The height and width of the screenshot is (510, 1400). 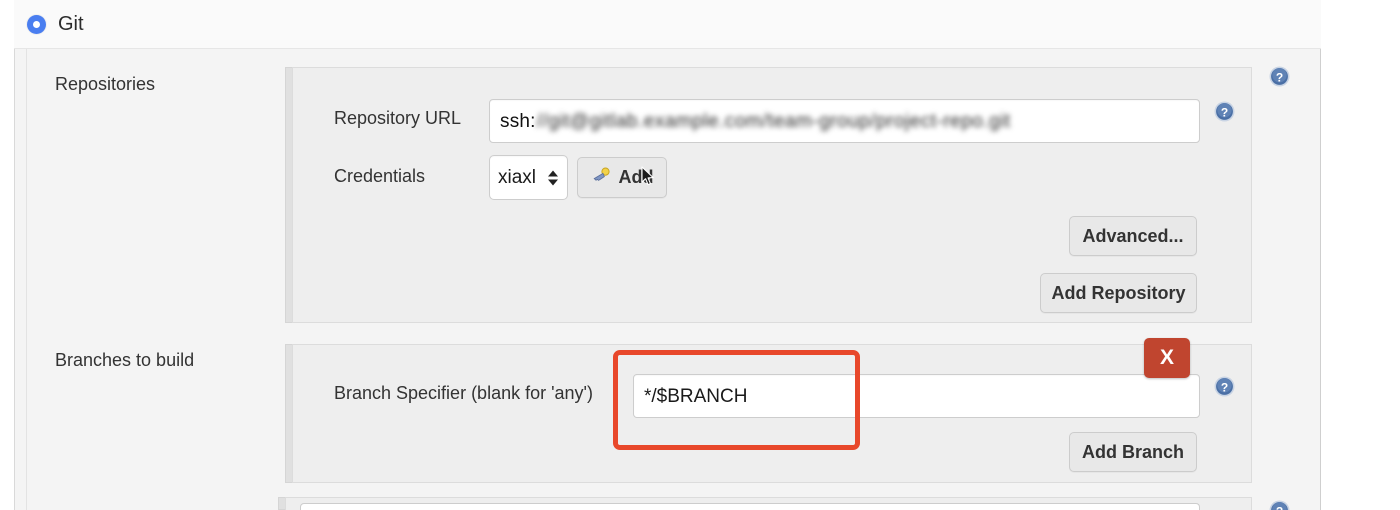 What do you see at coordinates (281, 503) in the screenshot?
I see `next-block-handle` at bounding box center [281, 503].